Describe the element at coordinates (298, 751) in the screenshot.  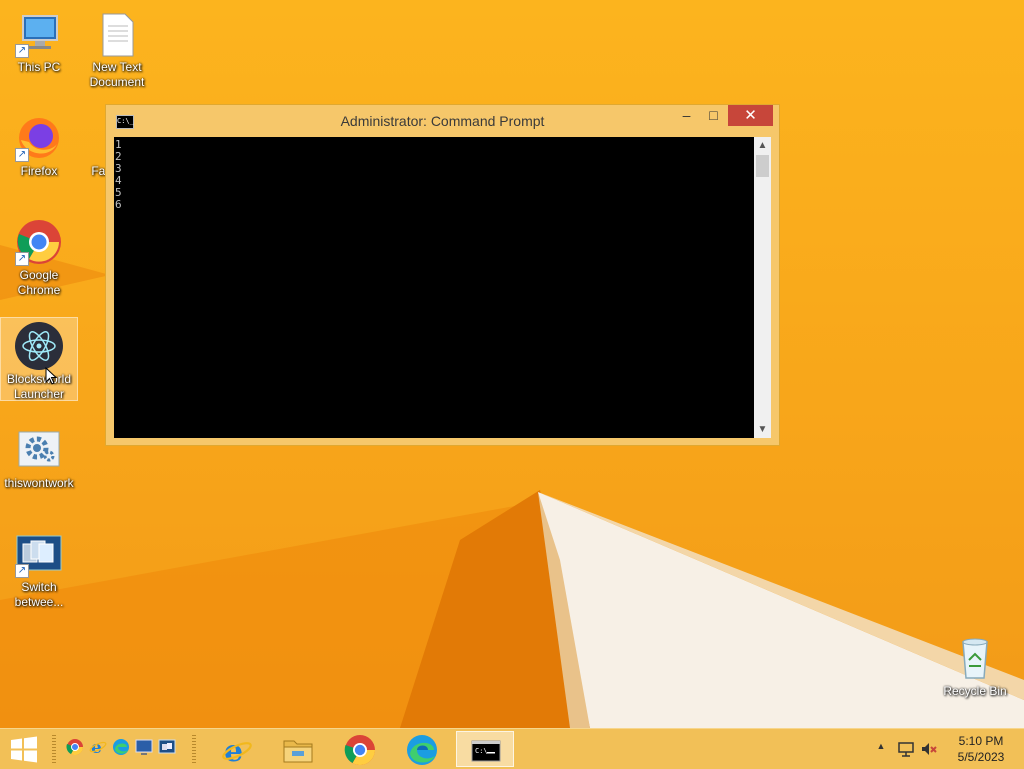
I see `folder-icon` at that location.